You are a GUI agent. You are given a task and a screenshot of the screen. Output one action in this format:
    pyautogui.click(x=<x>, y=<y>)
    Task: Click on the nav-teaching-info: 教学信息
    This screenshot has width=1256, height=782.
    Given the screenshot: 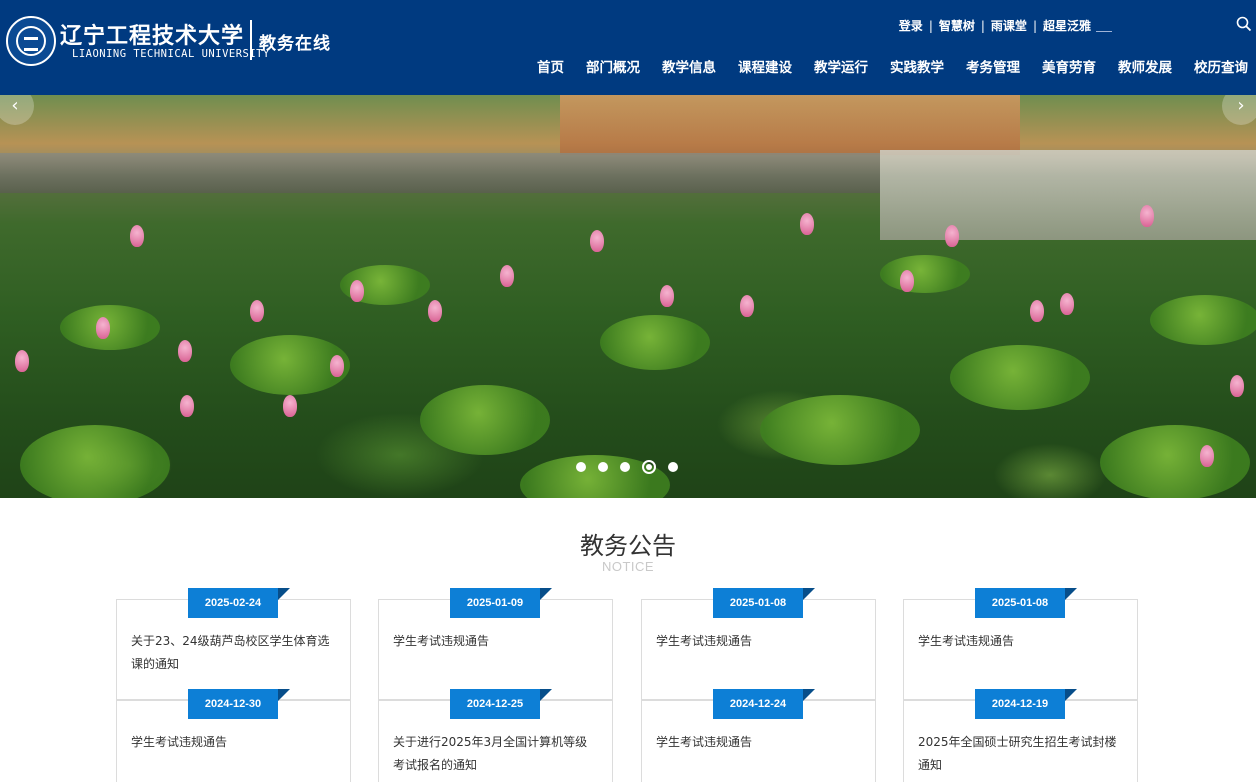 What is the action you would take?
    pyautogui.click(x=689, y=66)
    